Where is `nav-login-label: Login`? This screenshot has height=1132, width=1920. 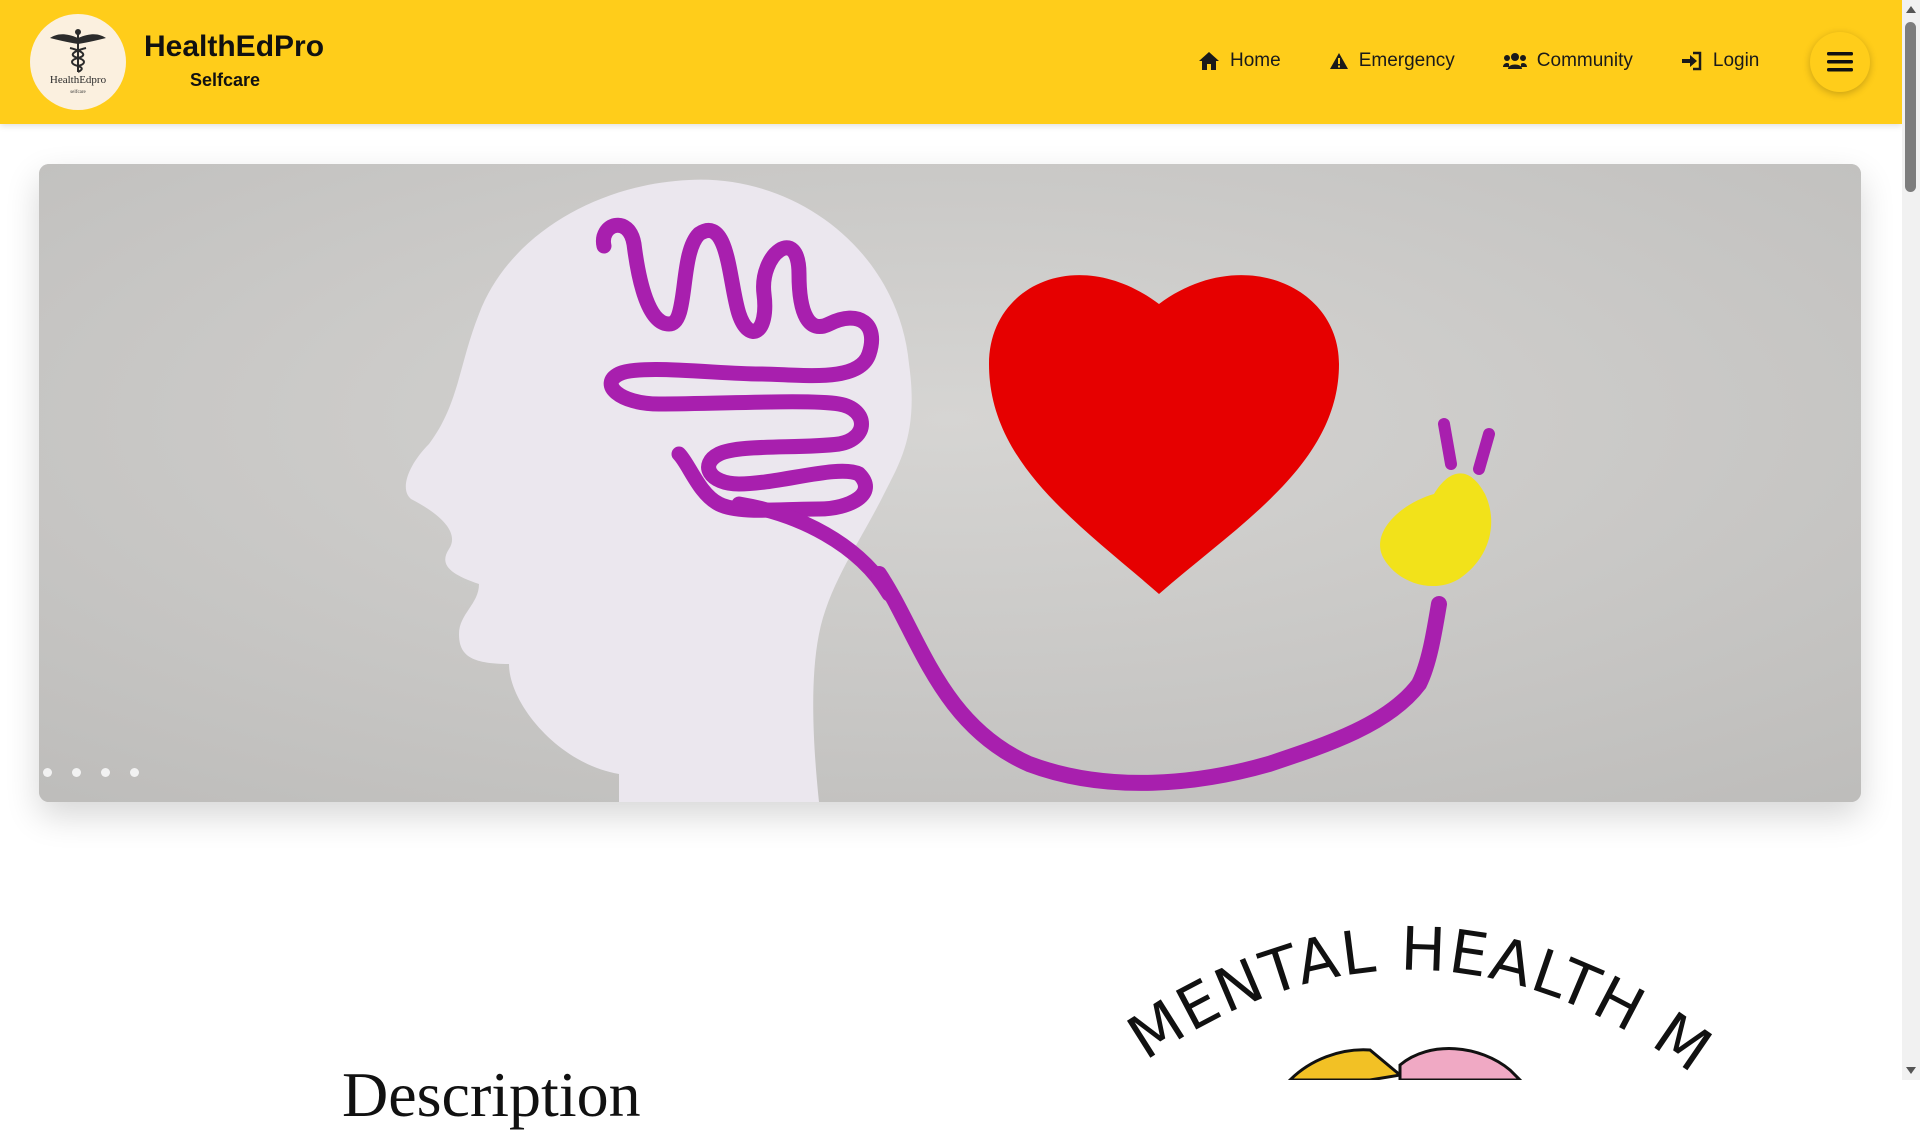
nav-login-label: Login is located at coordinates (1736, 60).